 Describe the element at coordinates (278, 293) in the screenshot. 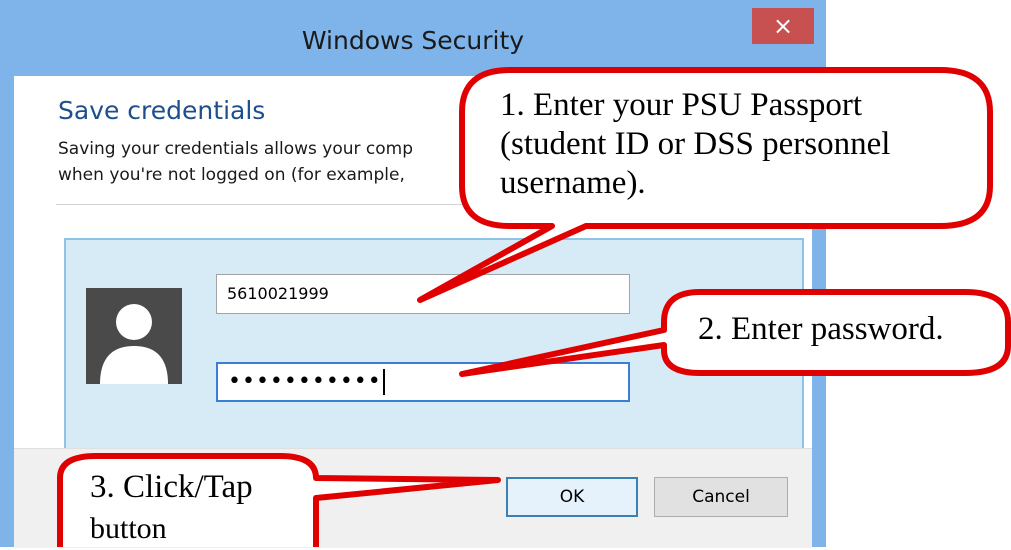

I see `username-value: 5610021999` at that location.